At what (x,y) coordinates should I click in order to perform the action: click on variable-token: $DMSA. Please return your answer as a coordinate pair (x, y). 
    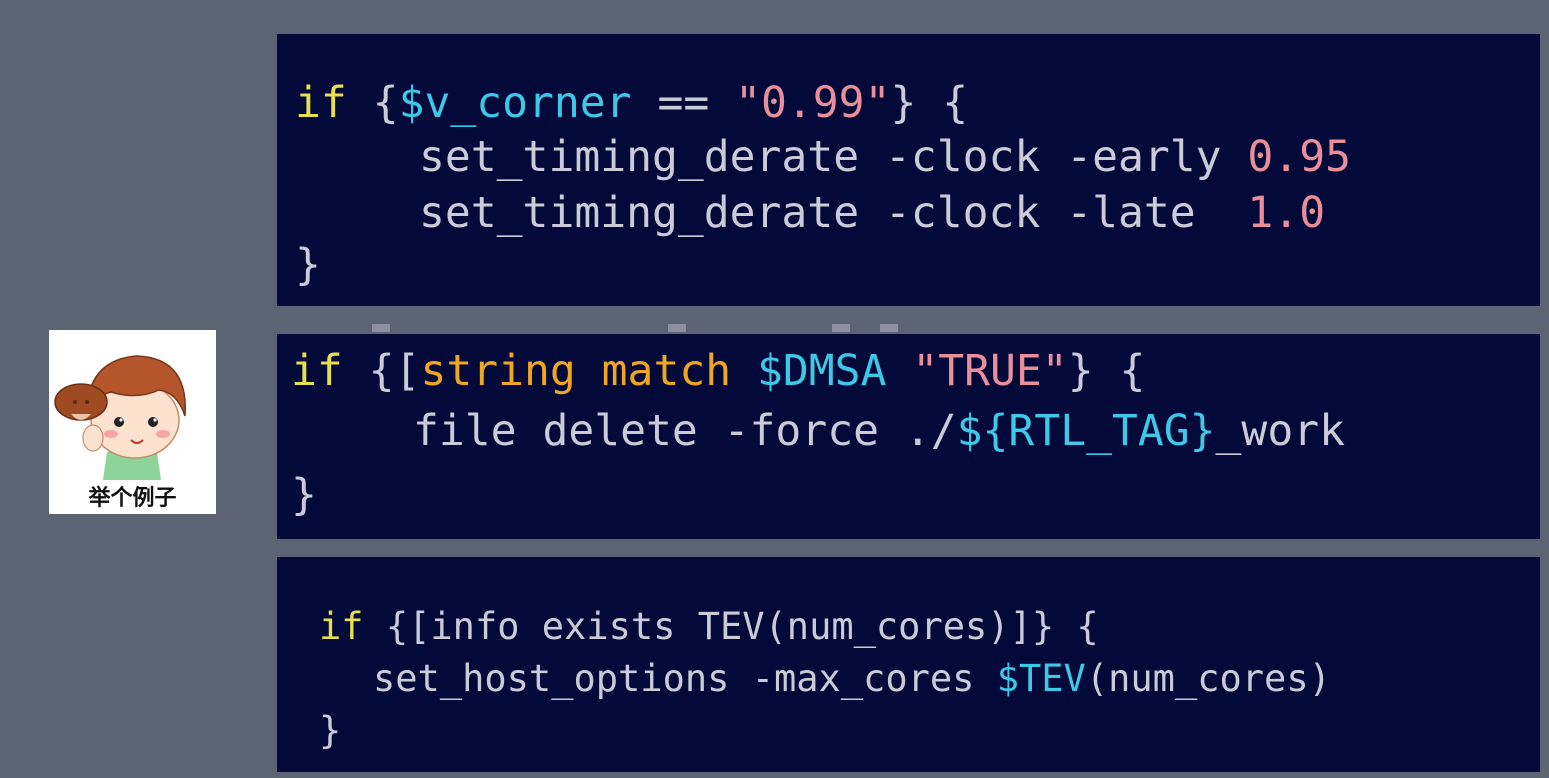
    Looking at the image, I should click on (822, 371).